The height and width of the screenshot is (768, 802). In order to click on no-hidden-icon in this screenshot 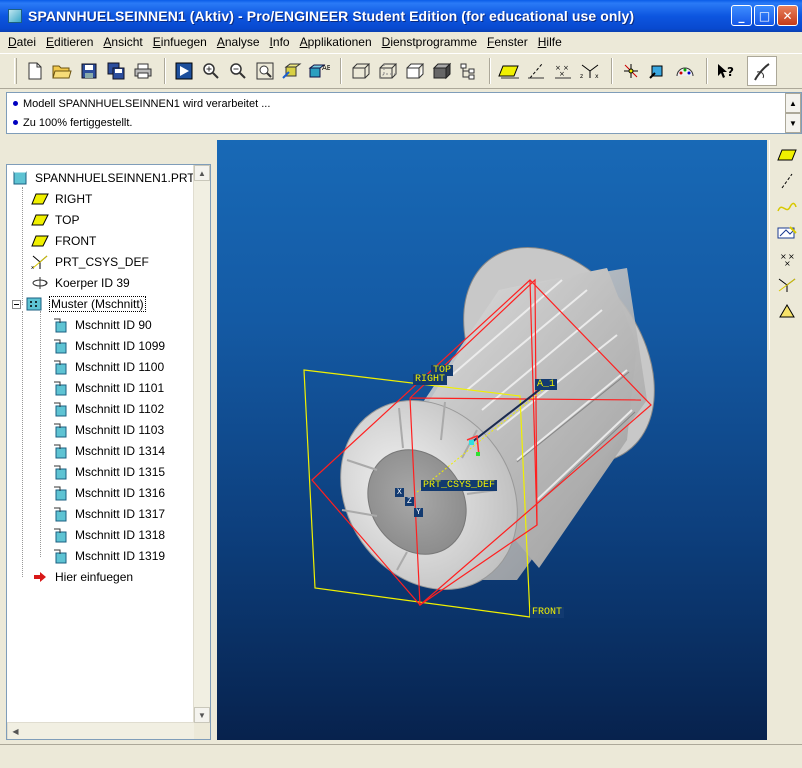, I will do `click(414, 71)`.